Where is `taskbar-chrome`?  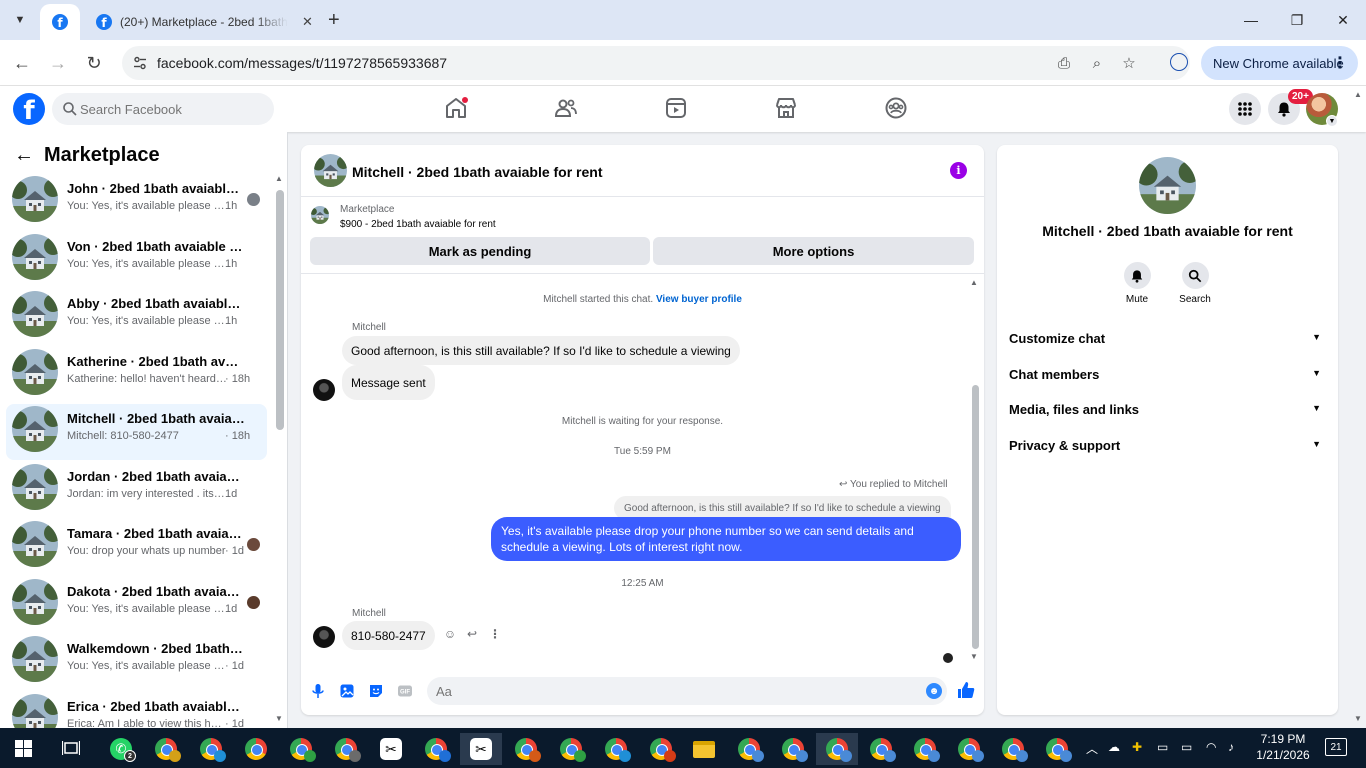
taskbar-chrome is located at coordinates (256, 749).